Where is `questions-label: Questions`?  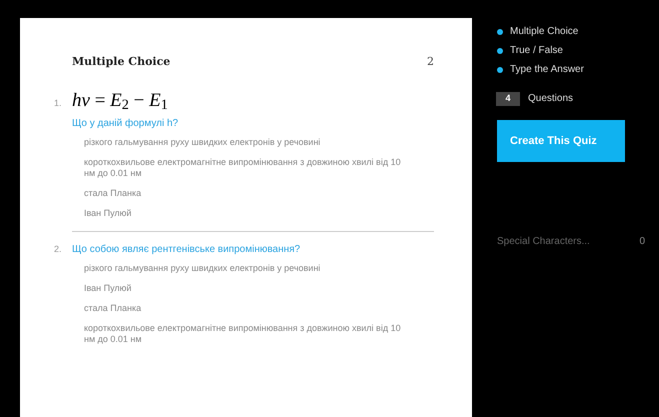
questions-label: Questions is located at coordinates (551, 99).